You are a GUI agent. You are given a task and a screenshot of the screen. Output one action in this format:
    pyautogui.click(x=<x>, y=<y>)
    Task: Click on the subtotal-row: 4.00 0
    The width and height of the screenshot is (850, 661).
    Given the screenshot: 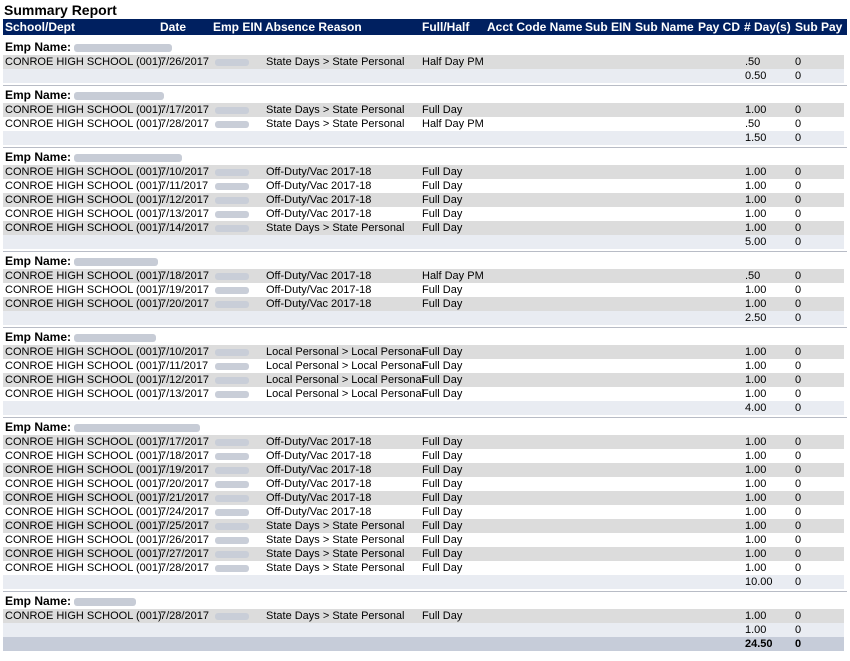 What is the action you would take?
    pyautogui.click(x=423, y=408)
    